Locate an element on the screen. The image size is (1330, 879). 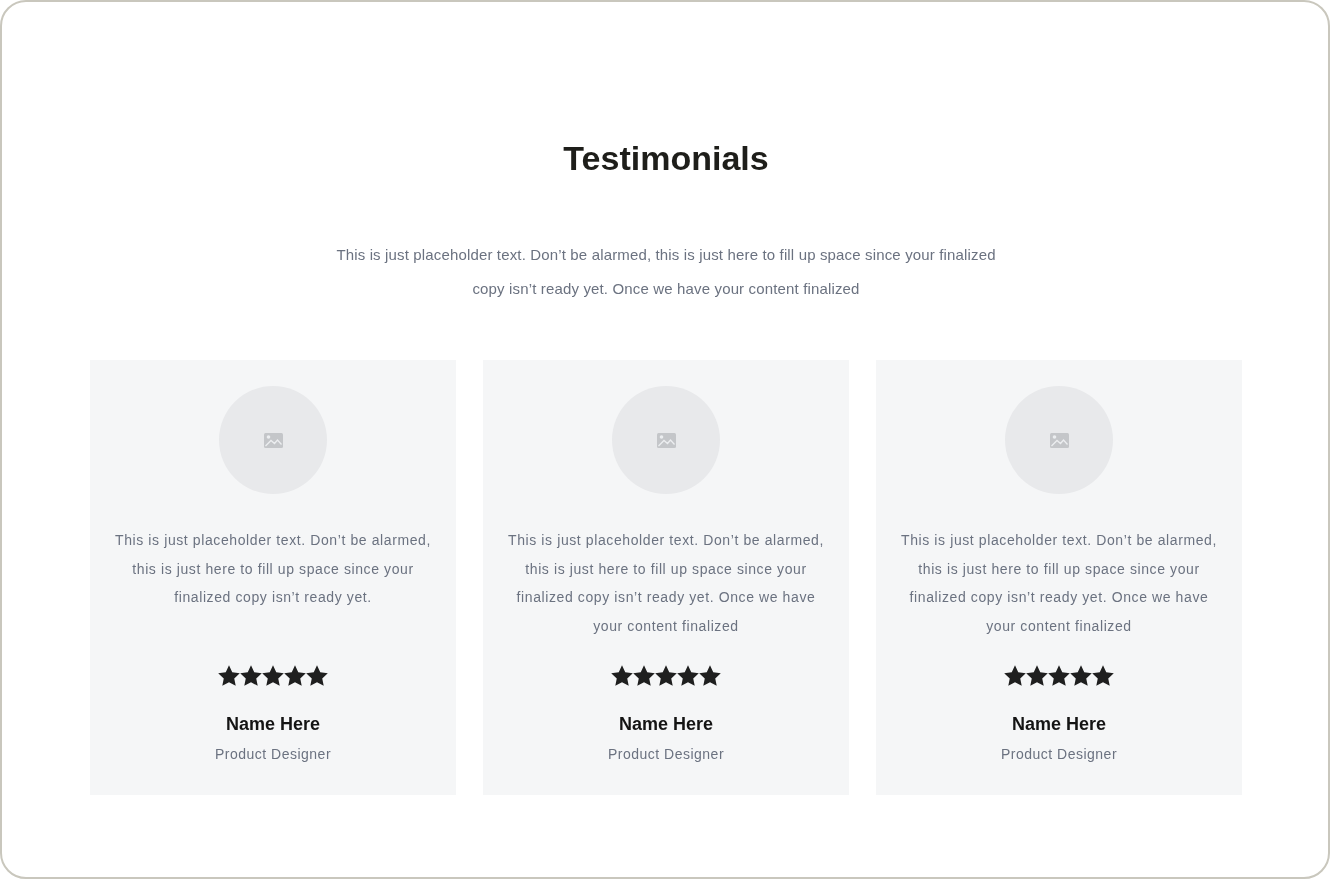
intro-text: This is just placeholder text. Don’t be alarmed, this is just here to fill up space since your finalized copy isn’t ready yet. Once we have your content finalized is located at coordinates (666, 272).